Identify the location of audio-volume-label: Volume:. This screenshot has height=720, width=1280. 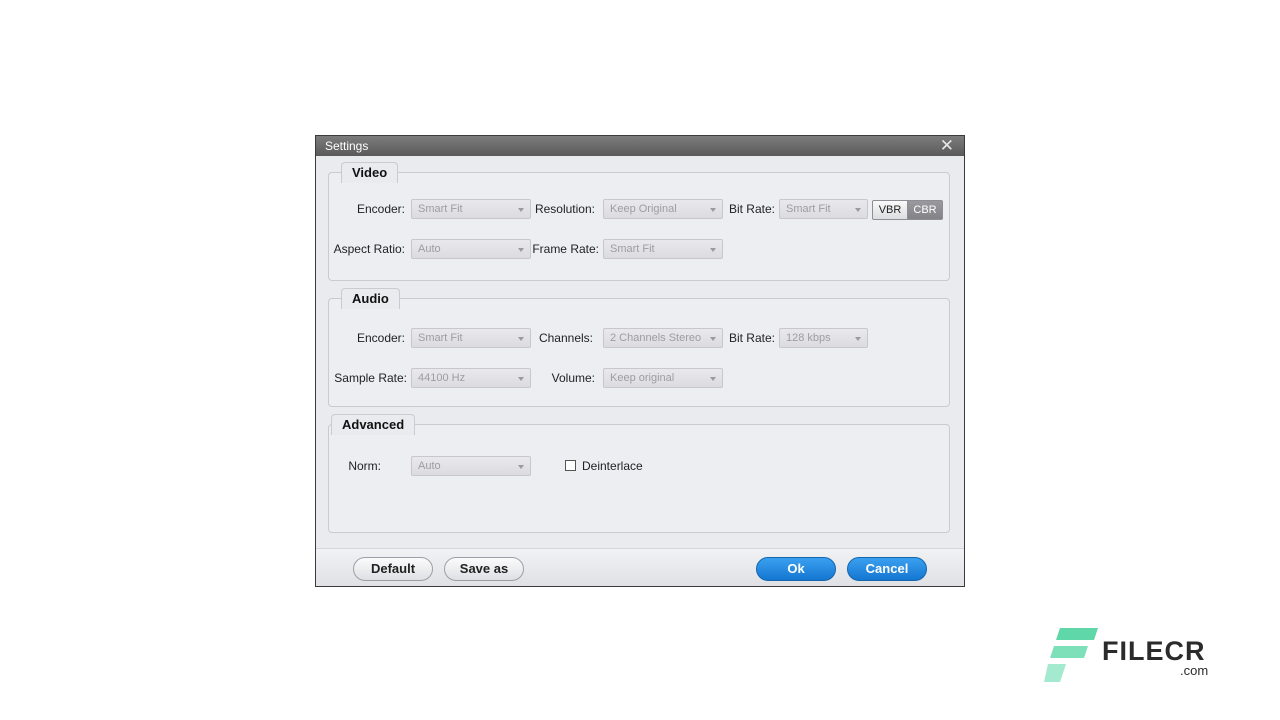
(573, 378).